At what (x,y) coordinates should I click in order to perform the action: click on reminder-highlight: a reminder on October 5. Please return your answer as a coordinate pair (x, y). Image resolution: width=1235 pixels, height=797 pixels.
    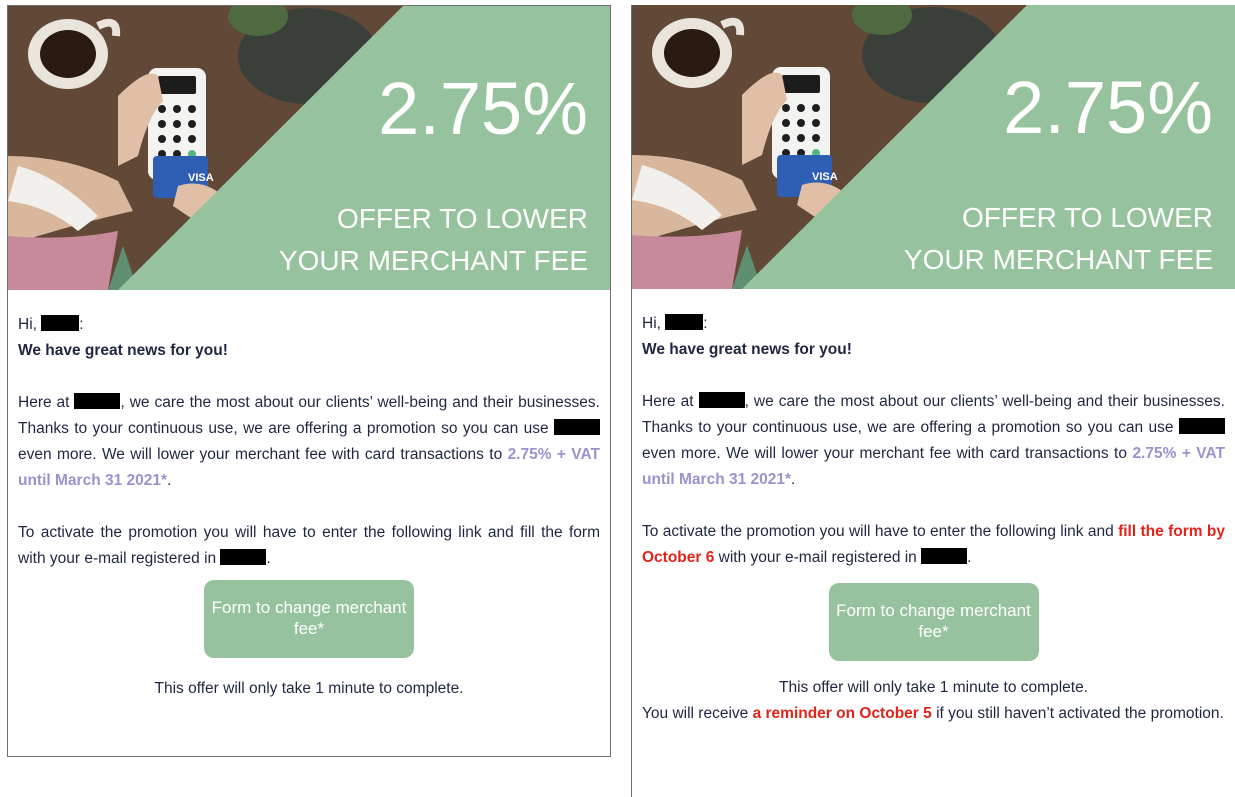
    Looking at the image, I should click on (842, 713).